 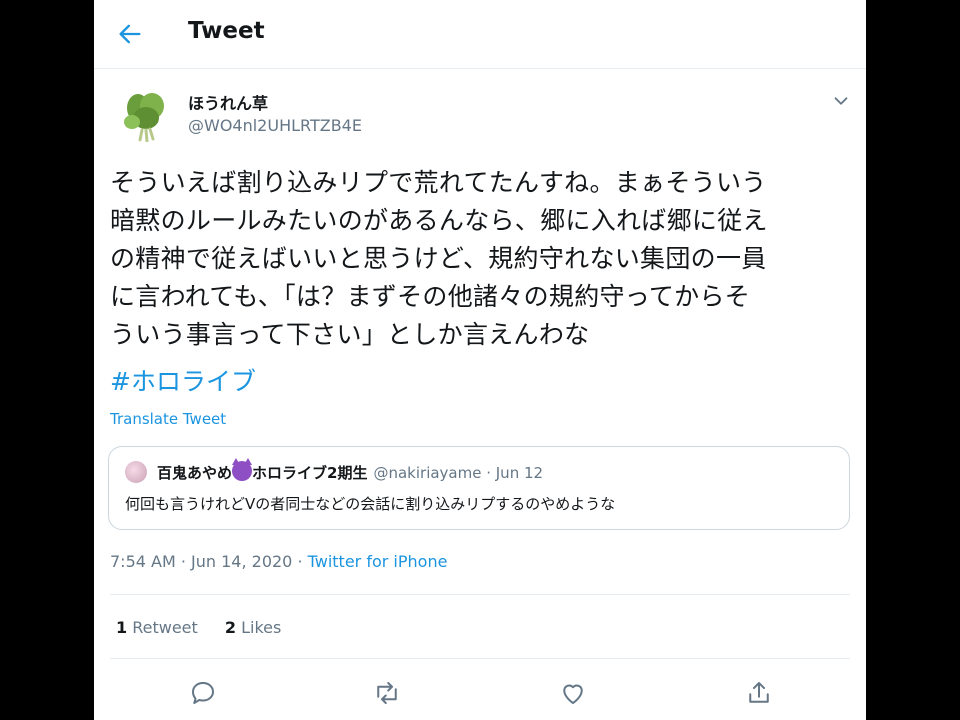 What do you see at coordinates (136, 472) in the screenshot?
I see `quoted-avatar` at bounding box center [136, 472].